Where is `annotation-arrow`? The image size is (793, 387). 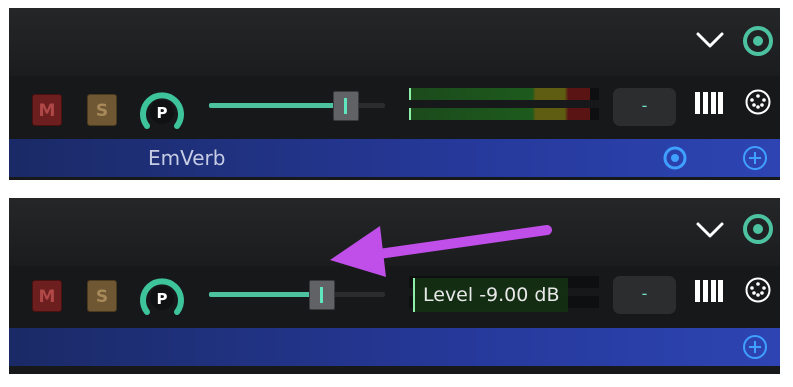 annotation-arrow is located at coordinates (441, 251).